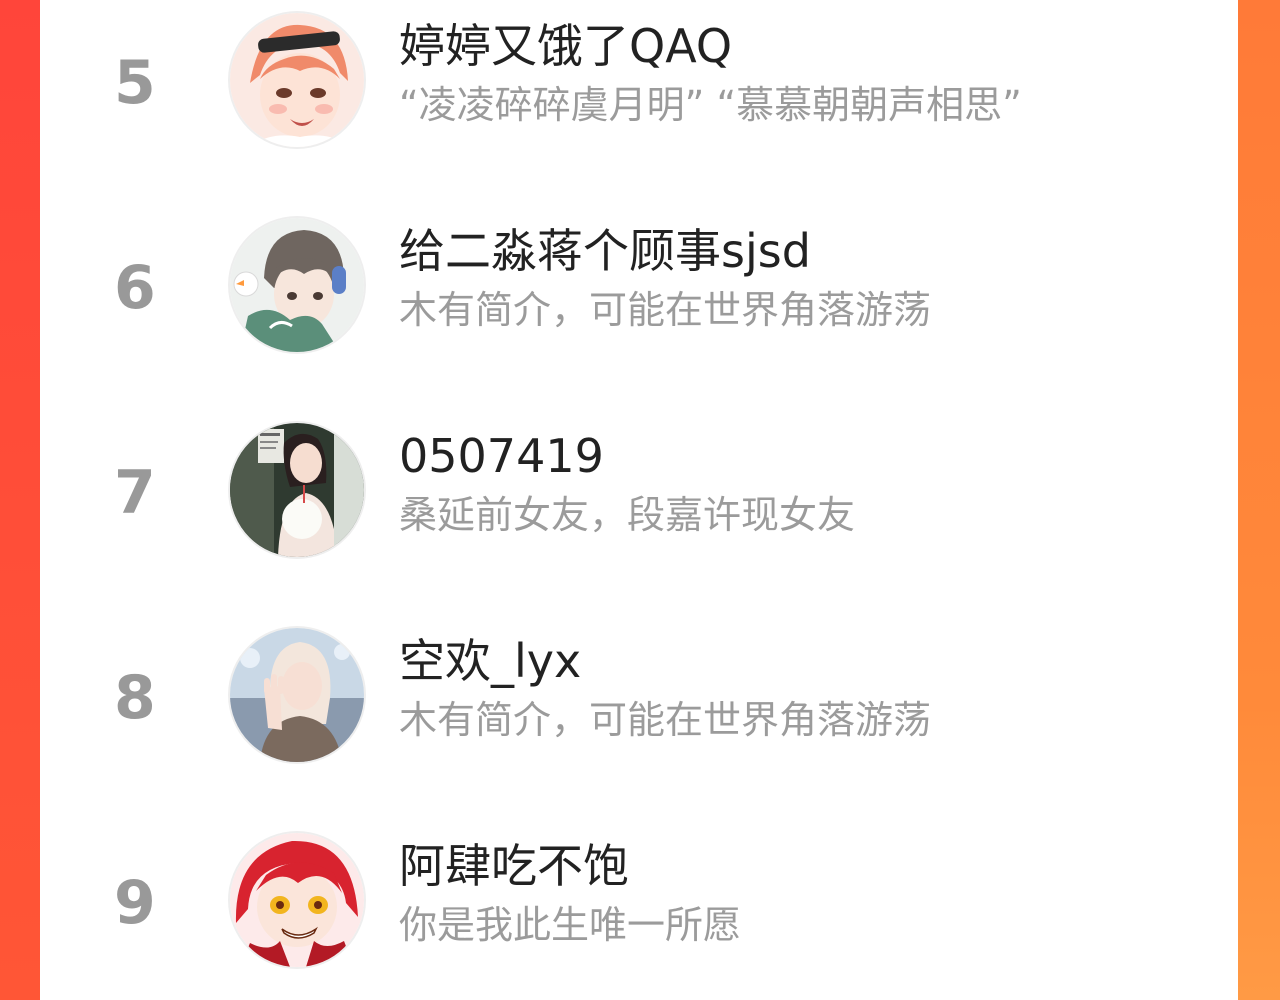  I want to click on user-name: 空欢_lyx, so click(490, 661).